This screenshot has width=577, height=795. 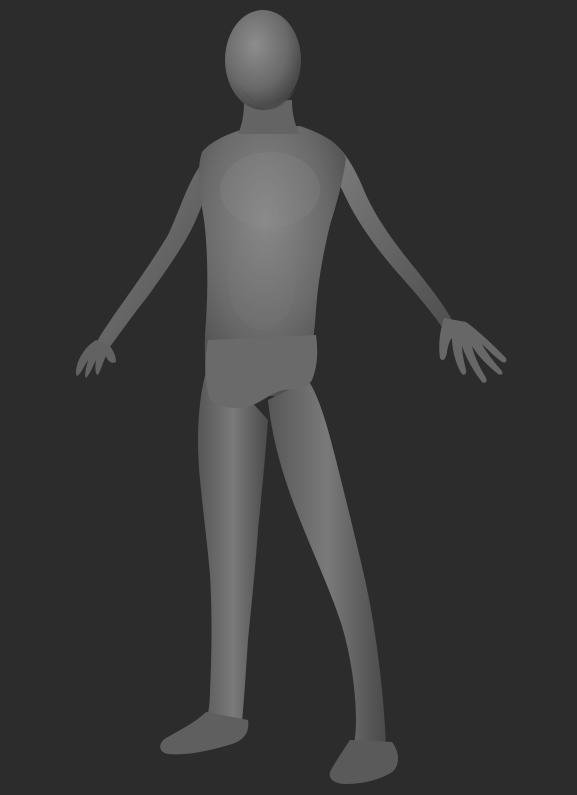 I want to click on right-hand, so click(x=473, y=350).